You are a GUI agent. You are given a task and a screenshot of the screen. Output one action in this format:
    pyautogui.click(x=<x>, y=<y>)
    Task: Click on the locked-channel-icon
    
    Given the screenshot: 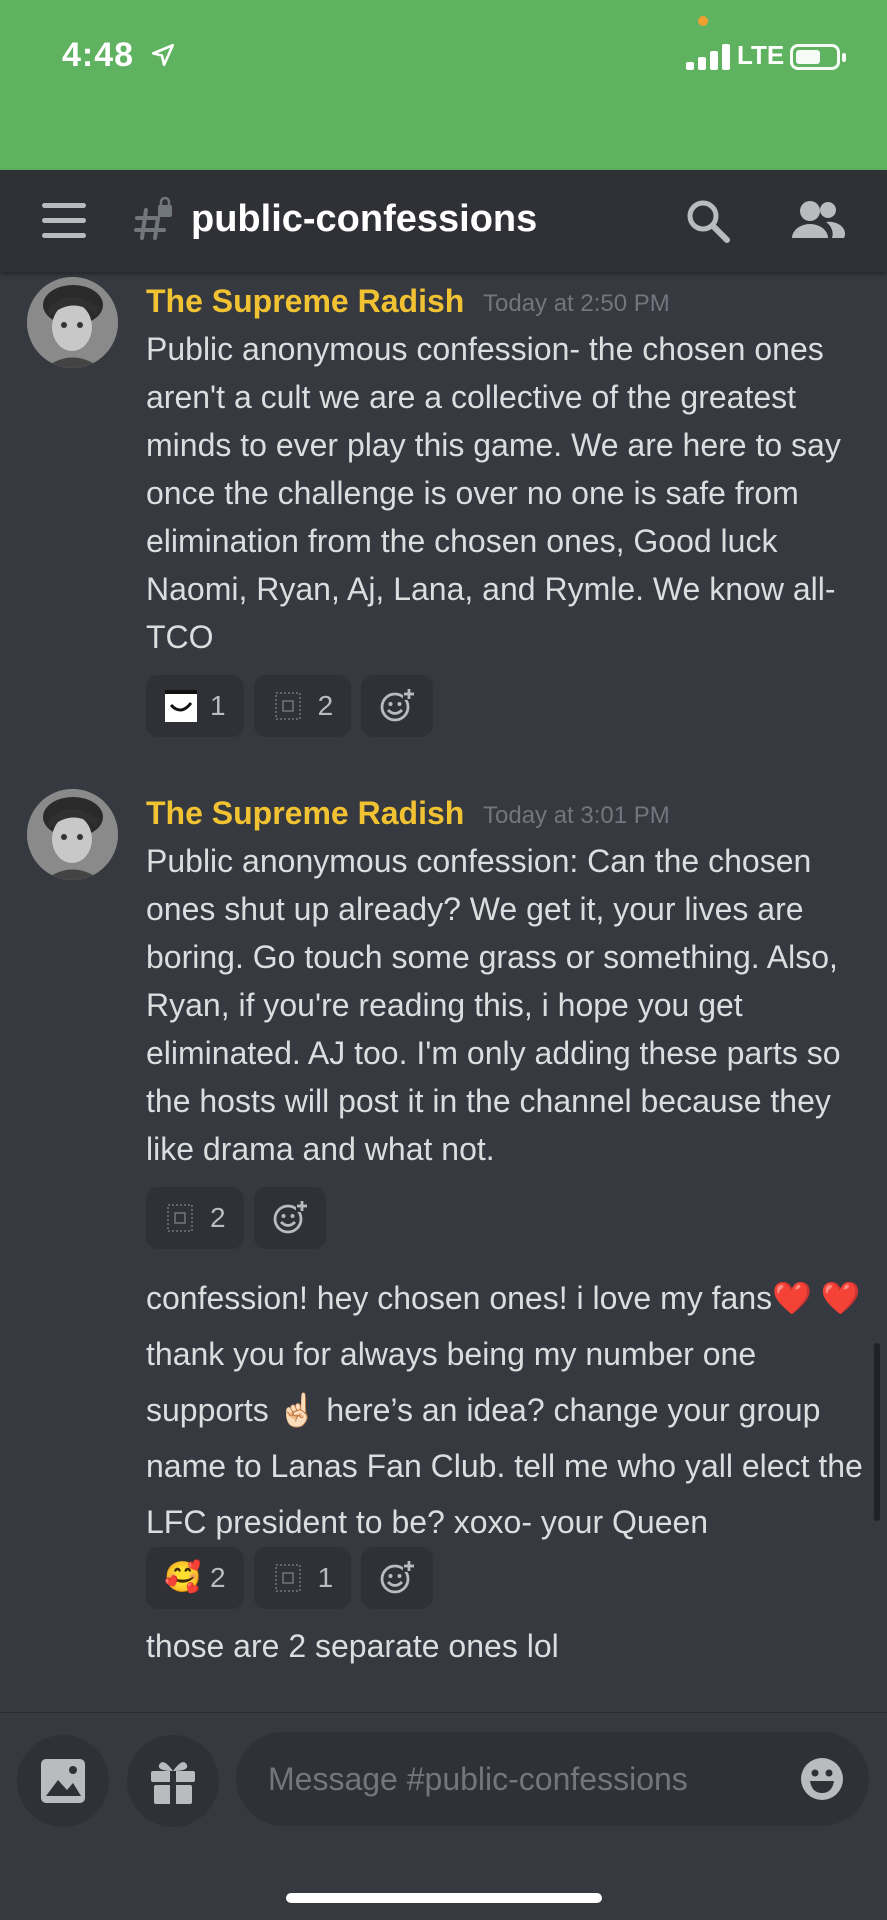 What is the action you would take?
    pyautogui.click(x=153, y=218)
    